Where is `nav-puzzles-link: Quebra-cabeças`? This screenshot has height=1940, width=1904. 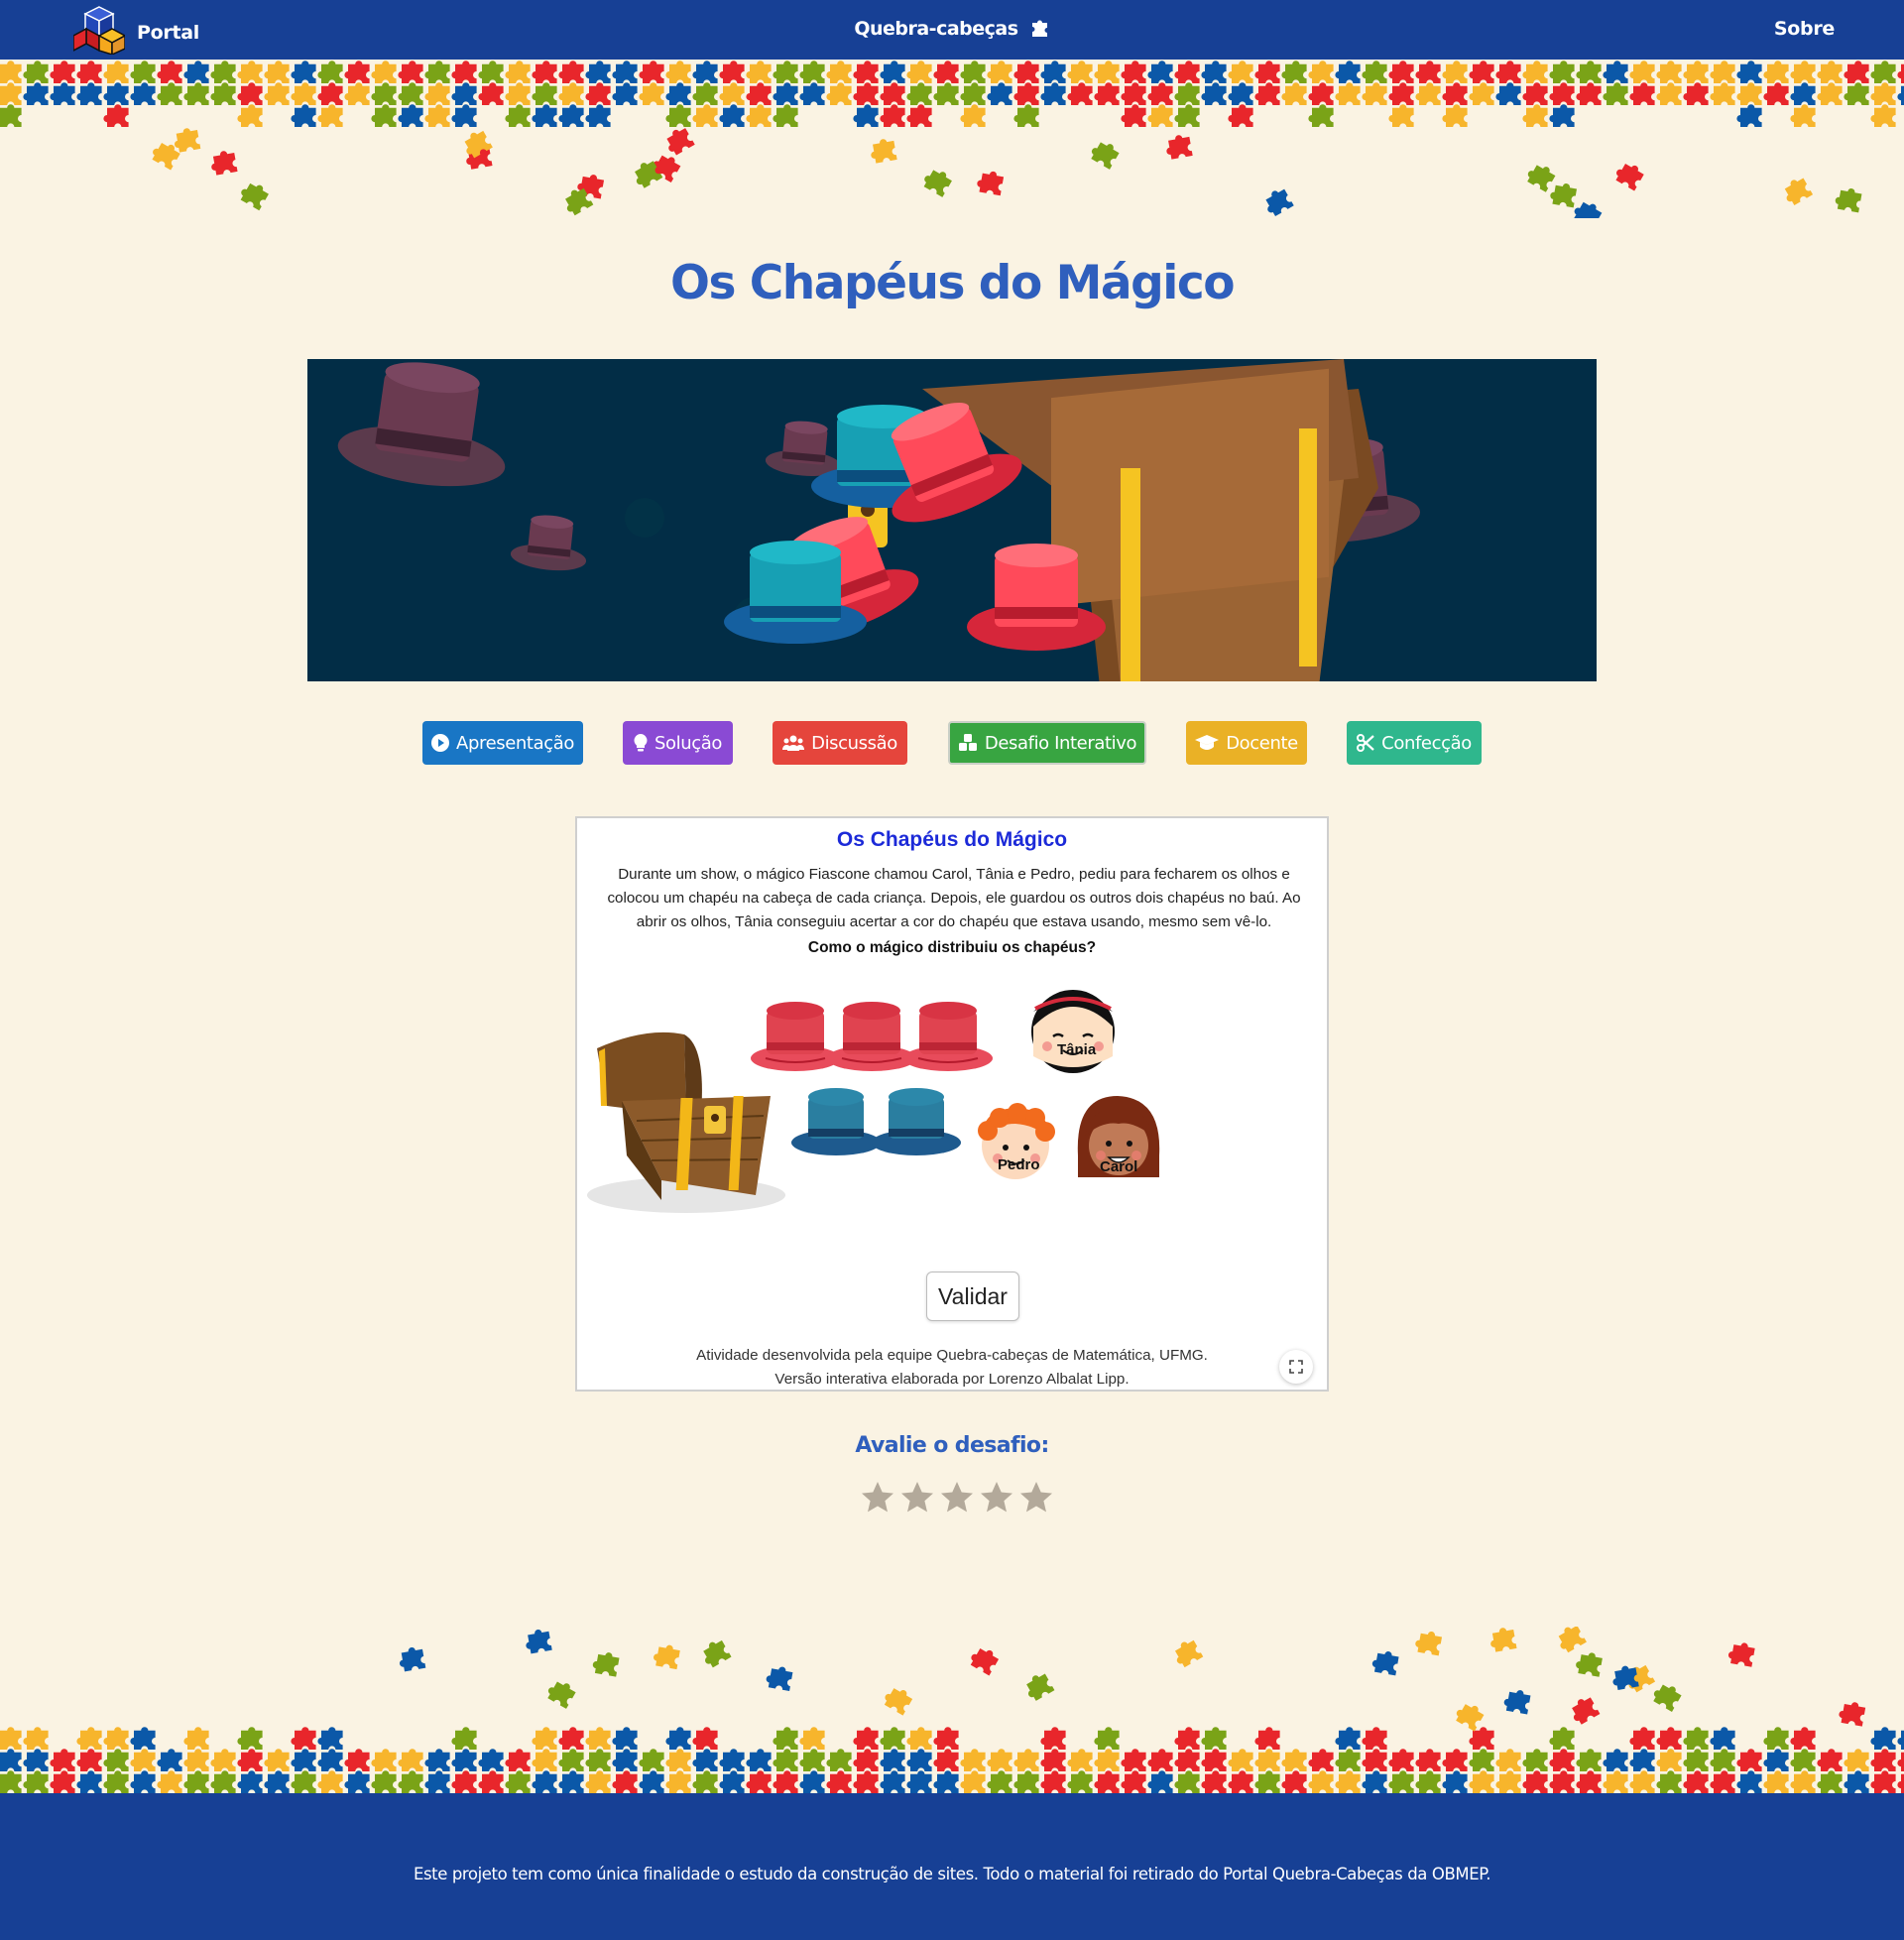 nav-puzzles-link: Quebra-cabeças is located at coordinates (952, 29).